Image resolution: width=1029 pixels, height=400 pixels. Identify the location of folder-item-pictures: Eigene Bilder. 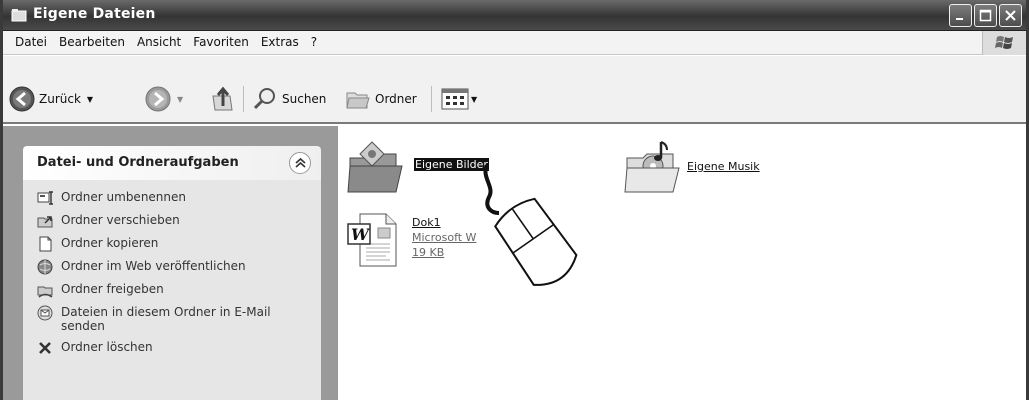
(417, 167).